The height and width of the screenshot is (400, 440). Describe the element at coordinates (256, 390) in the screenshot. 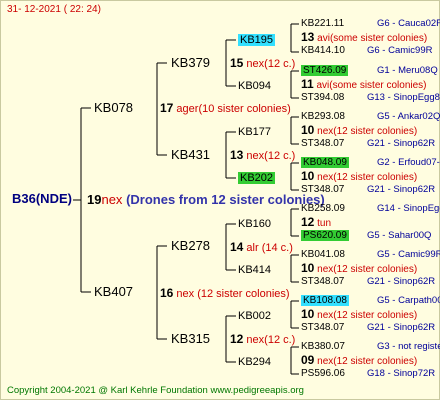

I see `website-link: www.pedigreeapis.org` at that location.